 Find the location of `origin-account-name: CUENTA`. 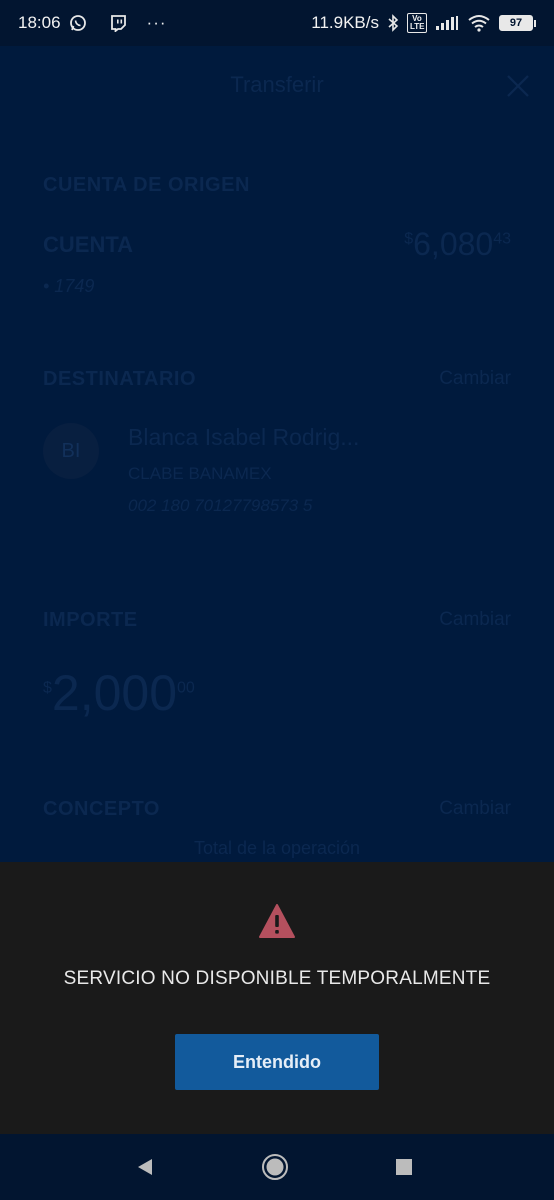

origin-account-name: CUENTA is located at coordinates (88, 245).